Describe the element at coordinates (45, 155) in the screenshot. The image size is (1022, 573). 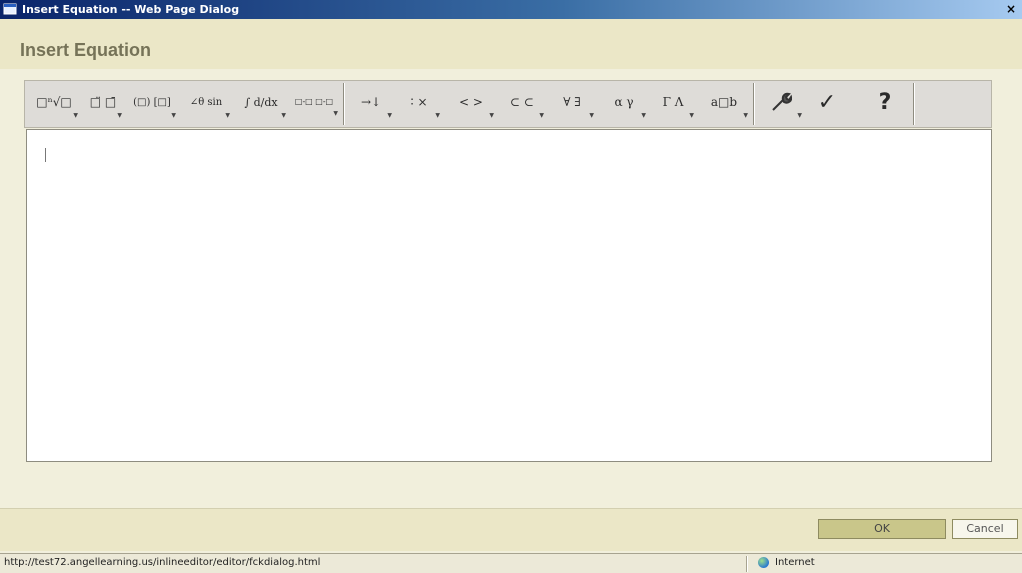
I see `text-cursor` at that location.